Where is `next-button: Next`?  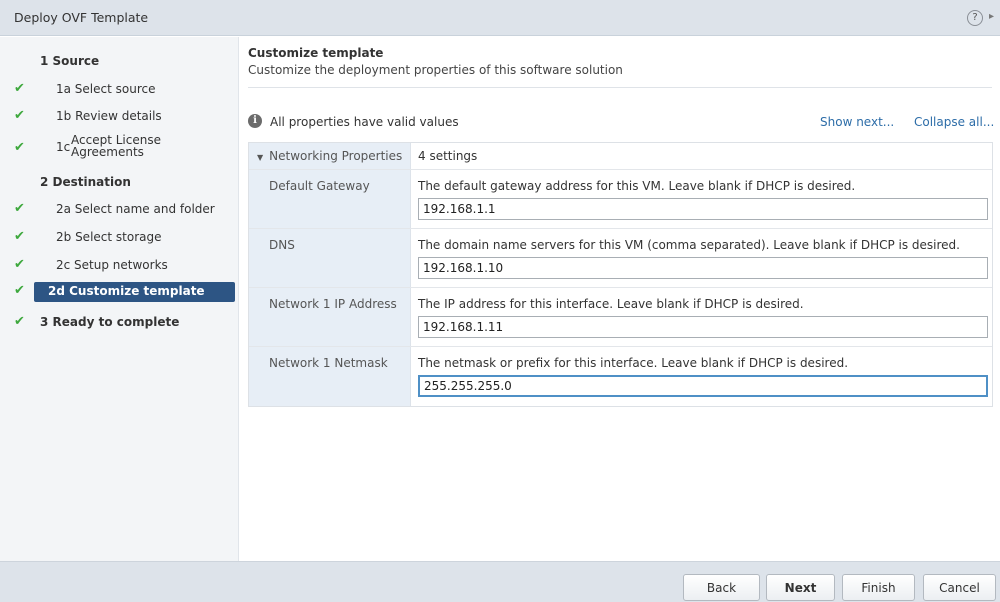 next-button: Next is located at coordinates (800, 587).